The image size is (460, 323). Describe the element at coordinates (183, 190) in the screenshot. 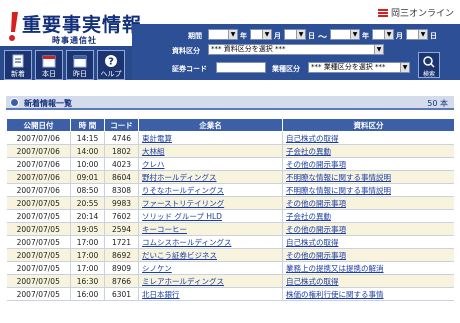

I see `company-link: りそなホールディングス` at that location.